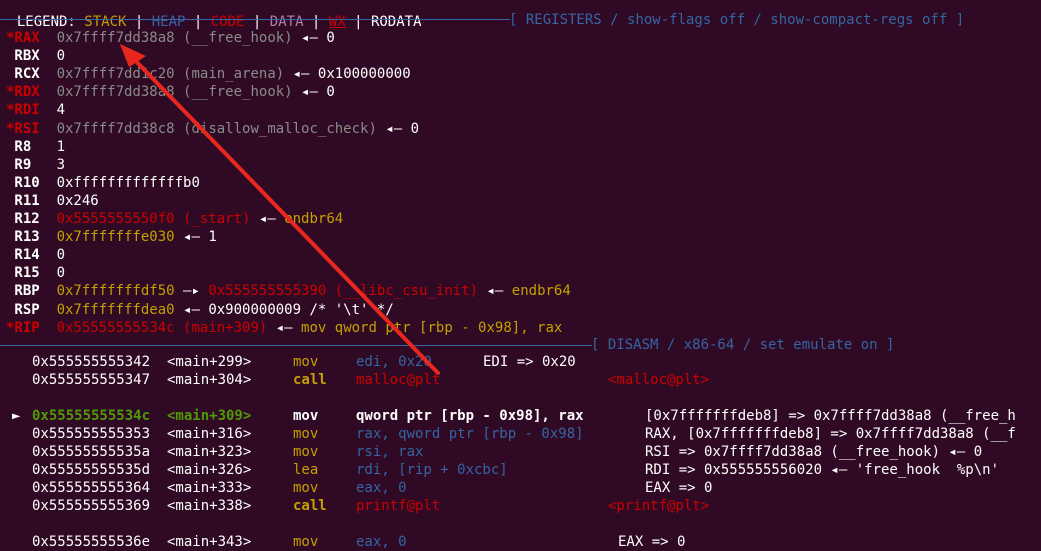 Image resolution: width=1041 pixels, height=551 pixels. What do you see at coordinates (337, 22) in the screenshot?
I see `legend-wx: WX` at bounding box center [337, 22].